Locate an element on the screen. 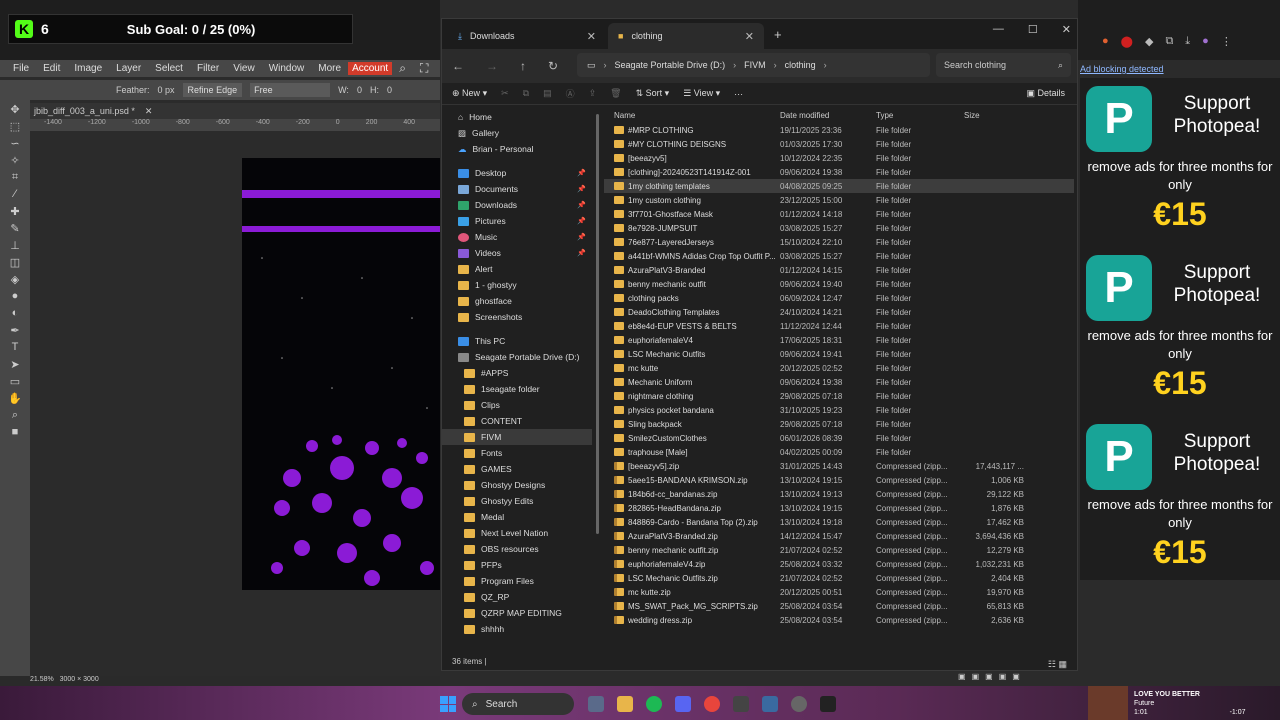 This screenshot has width=1280, height=720. nav-folder: GAMES is located at coordinates (517, 469).